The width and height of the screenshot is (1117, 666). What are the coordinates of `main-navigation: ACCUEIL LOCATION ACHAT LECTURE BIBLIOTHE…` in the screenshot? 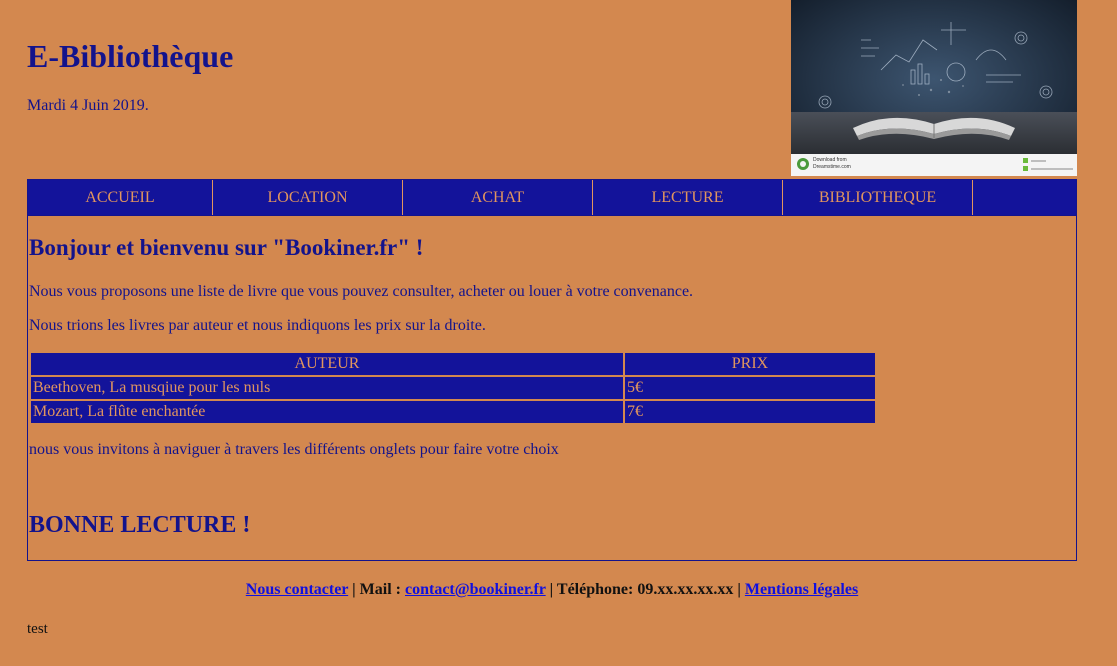 It's located at (552, 197).